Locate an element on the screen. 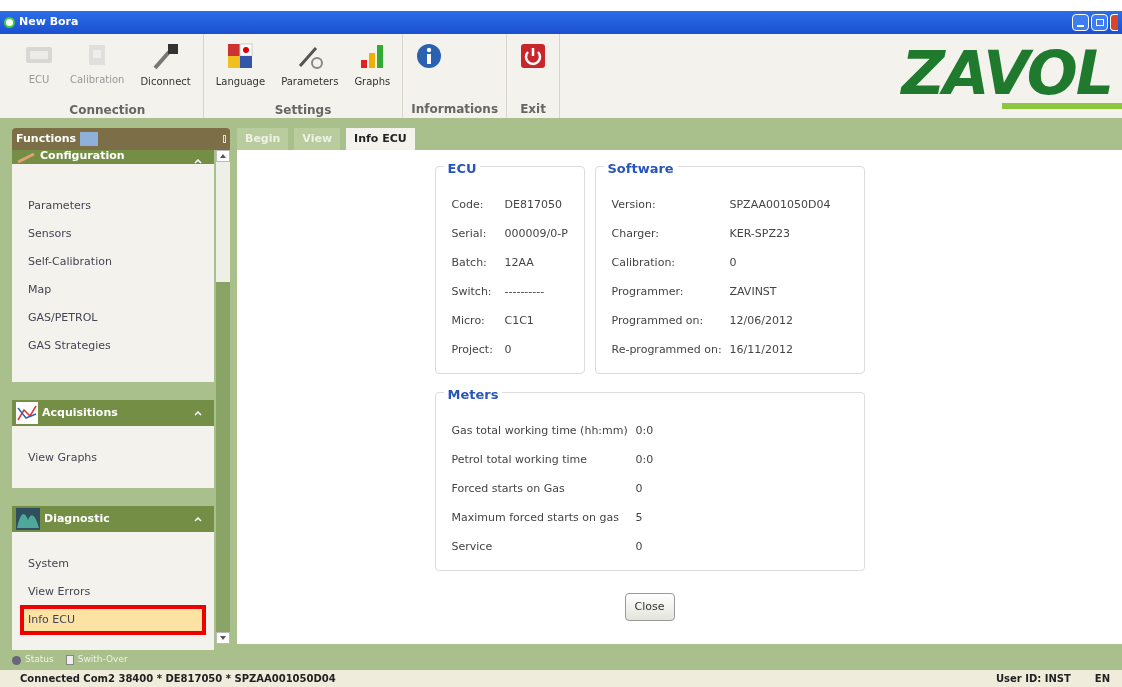 This screenshot has width=1122, height=687. scroll-up-icon is located at coordinates (223, 156).